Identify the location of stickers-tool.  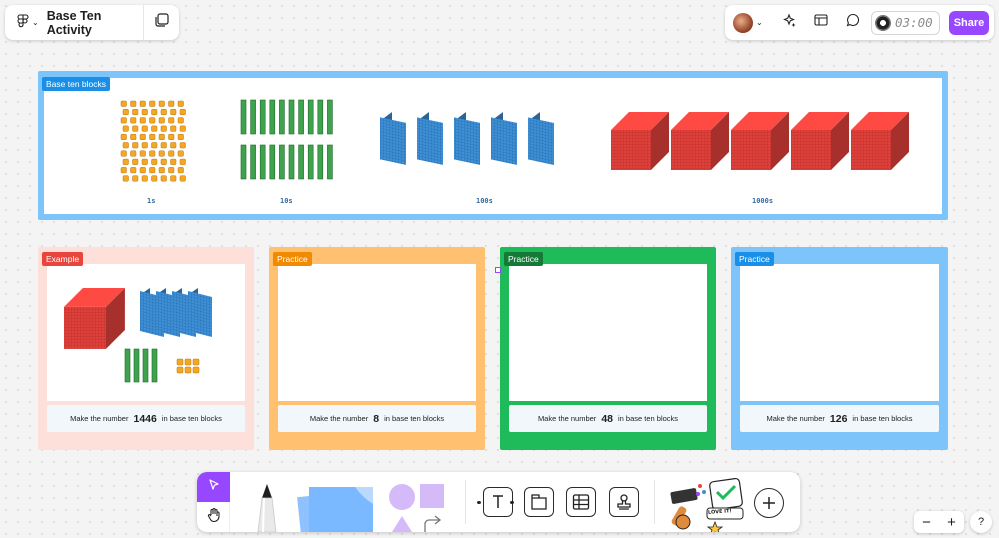
(708, 506).